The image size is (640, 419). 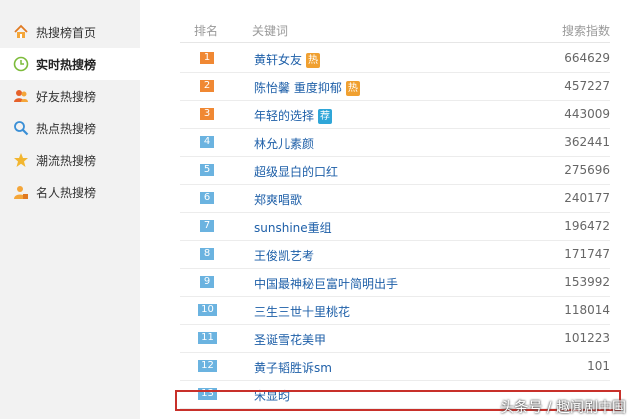 I want to click on rank-badge: 11, so click(x=207, y=338).